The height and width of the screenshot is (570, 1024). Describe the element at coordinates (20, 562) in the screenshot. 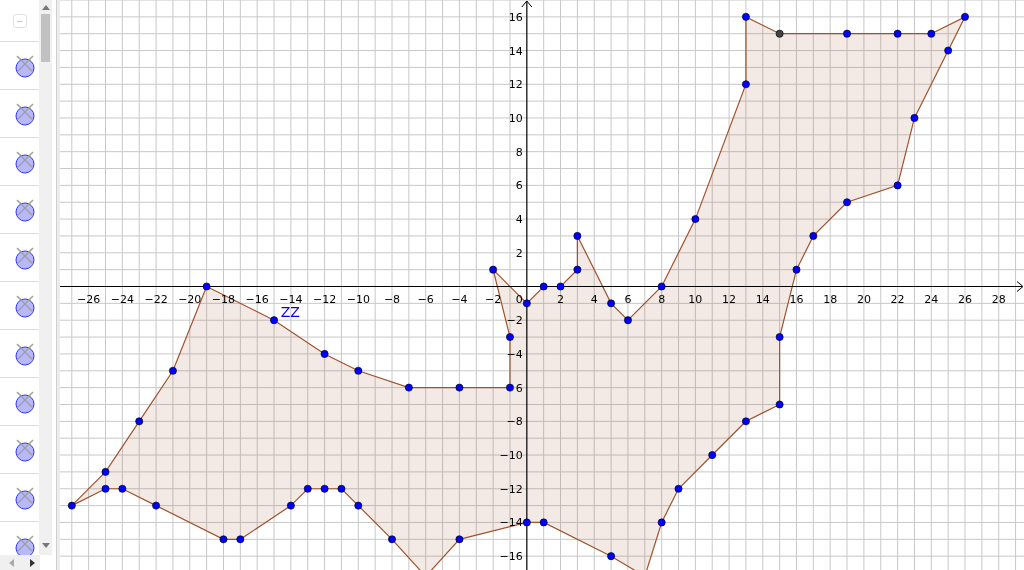

I see `horizontal-scrollbar` at that location.